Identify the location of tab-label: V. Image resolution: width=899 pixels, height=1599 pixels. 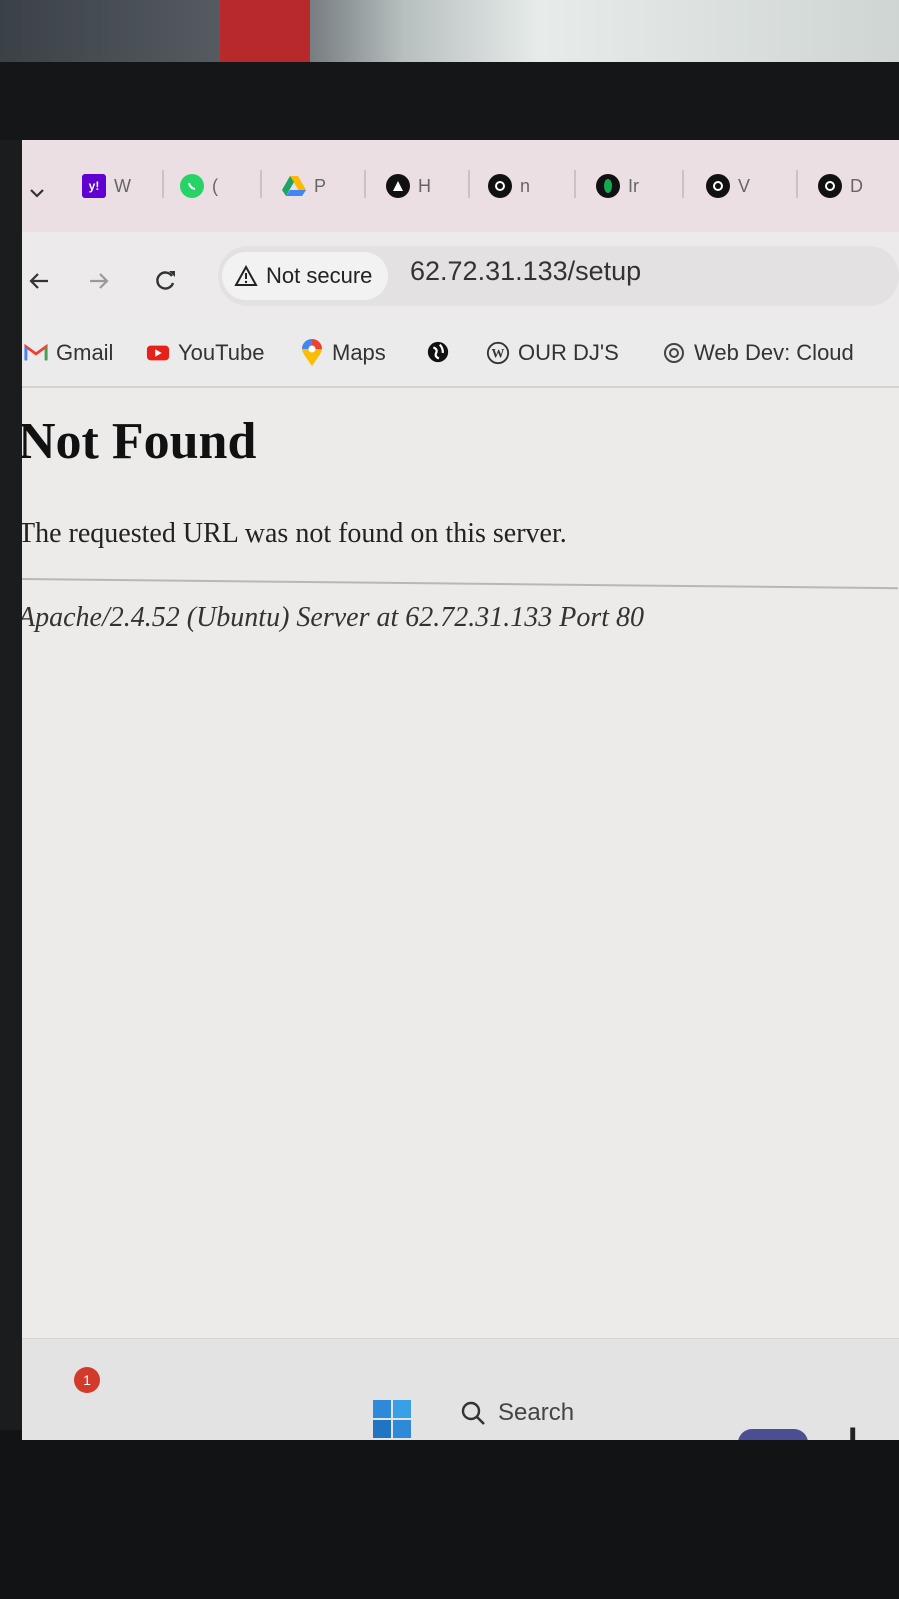
(744, 185).